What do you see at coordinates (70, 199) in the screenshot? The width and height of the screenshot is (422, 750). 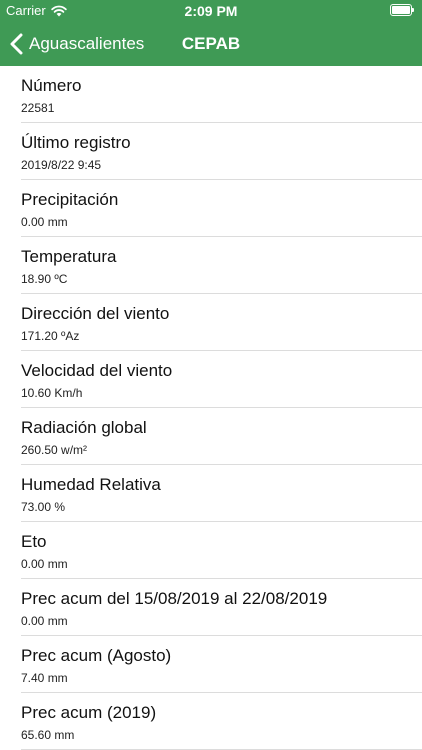 I see `list-item-label: Precipitación` at bounding box center [70, 199].